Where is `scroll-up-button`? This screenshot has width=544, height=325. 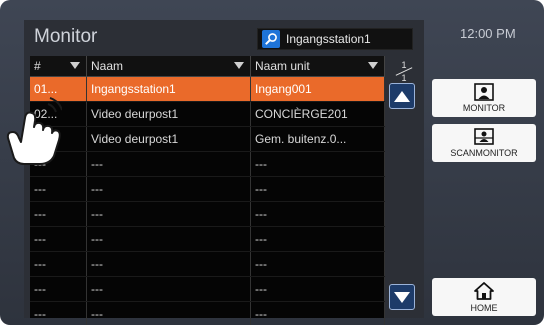 scroll-up-button is located at coordinates (402, 96).